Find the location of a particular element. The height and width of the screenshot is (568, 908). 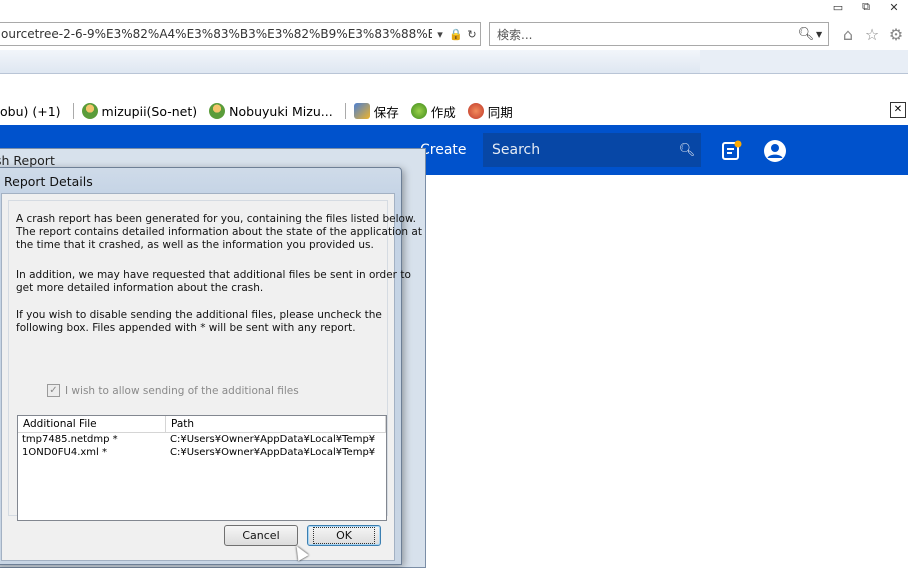

favorite-item-sync: 同期 is located at coordinates (490, 111).